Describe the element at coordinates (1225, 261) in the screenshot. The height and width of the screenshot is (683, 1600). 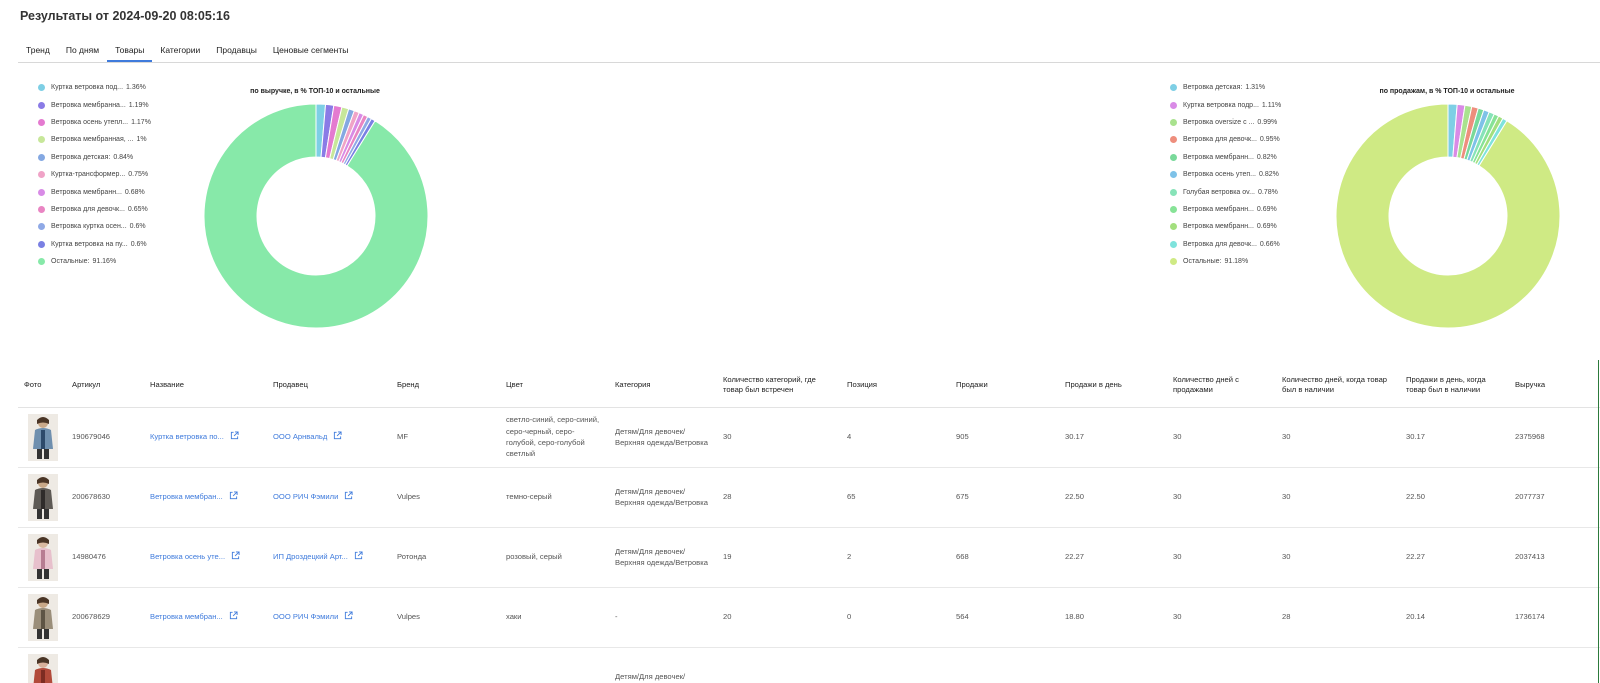
I see `legend-item: Остальные: 91.18%` at that location.